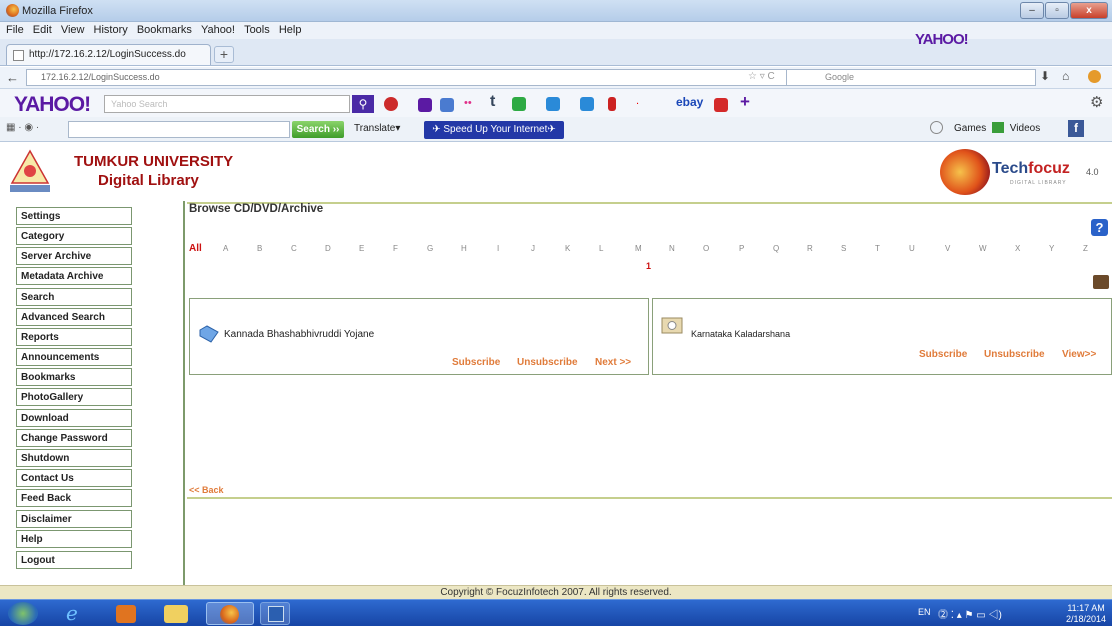 The image size is (1112, 626). I want to click on alpha-k: K, so click(567, 248).